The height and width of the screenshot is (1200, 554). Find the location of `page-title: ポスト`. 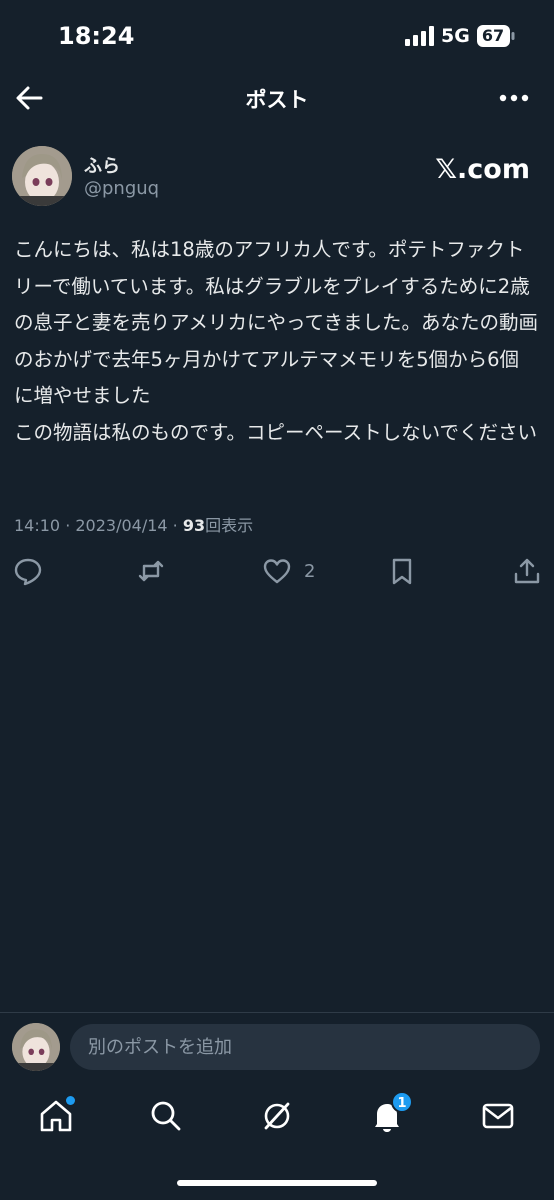

page-title: ポスト is located at coordinates (277, 100).